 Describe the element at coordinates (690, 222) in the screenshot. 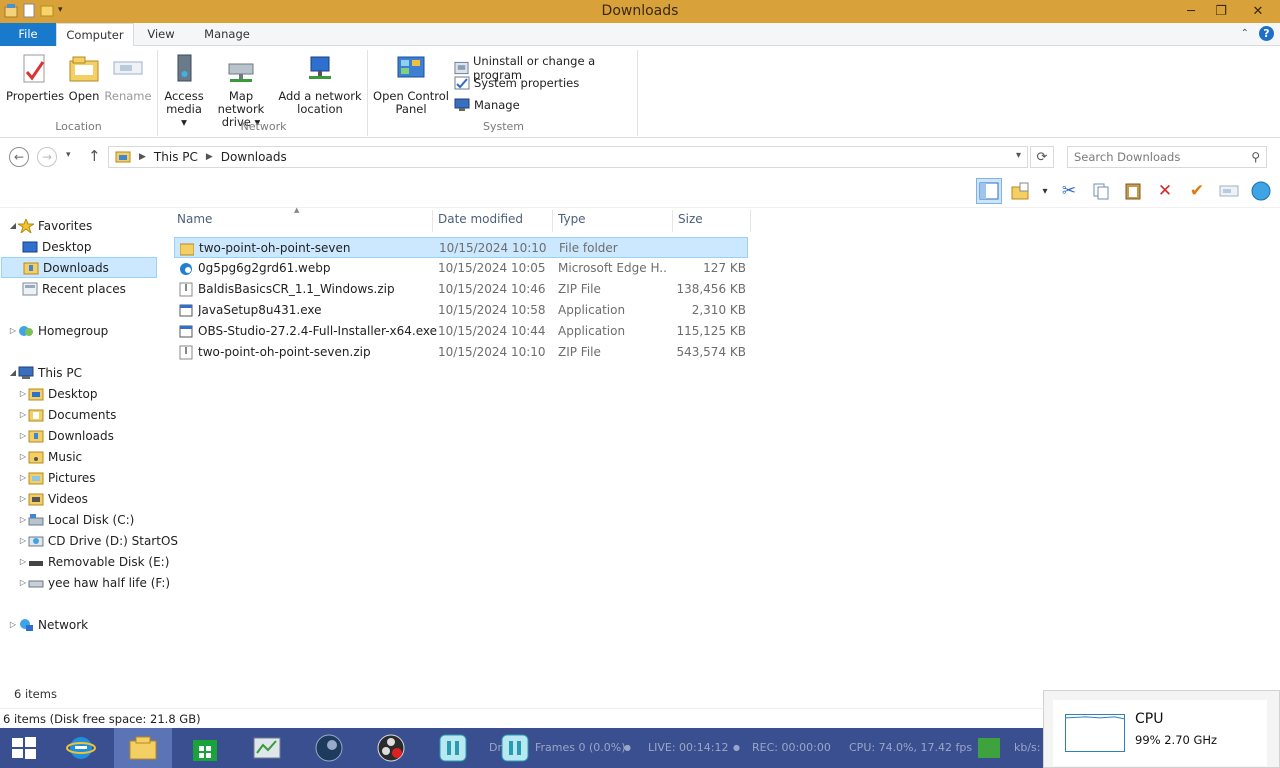

I see `column-header-size: Size` at that location.